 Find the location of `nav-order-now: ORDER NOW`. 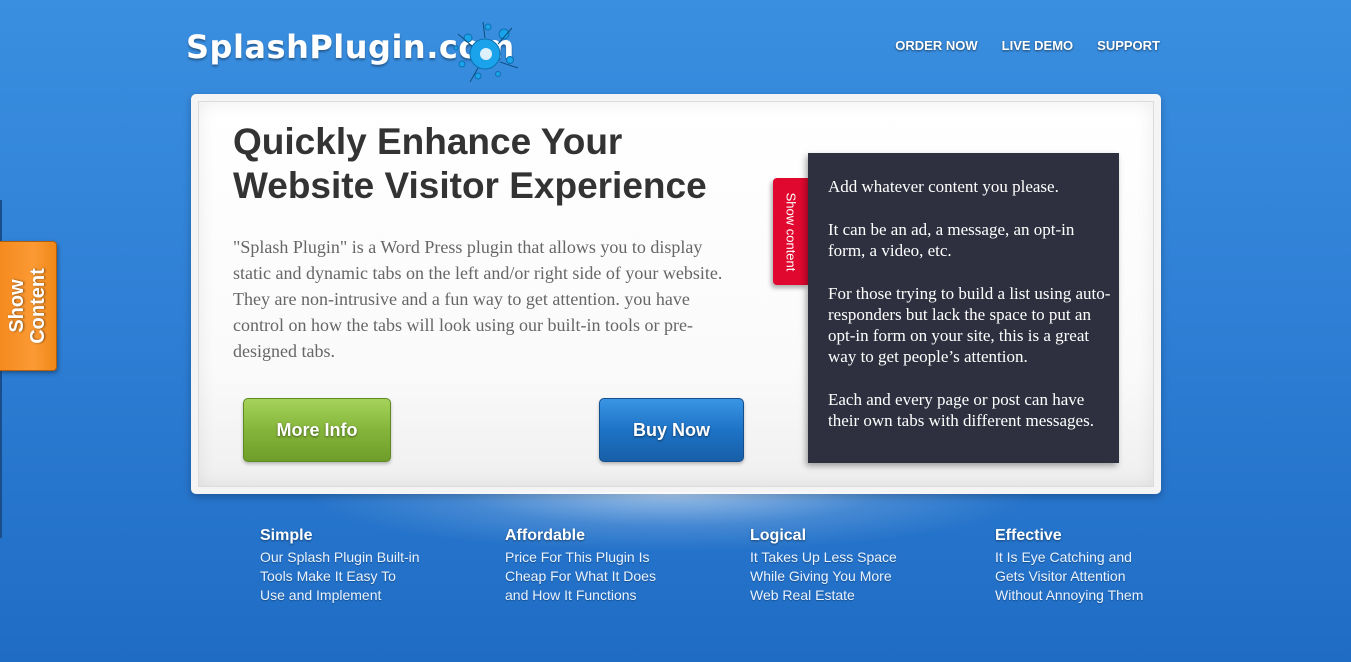

nav-order-now: ORDER NOW is located at coordinates (936, 45).